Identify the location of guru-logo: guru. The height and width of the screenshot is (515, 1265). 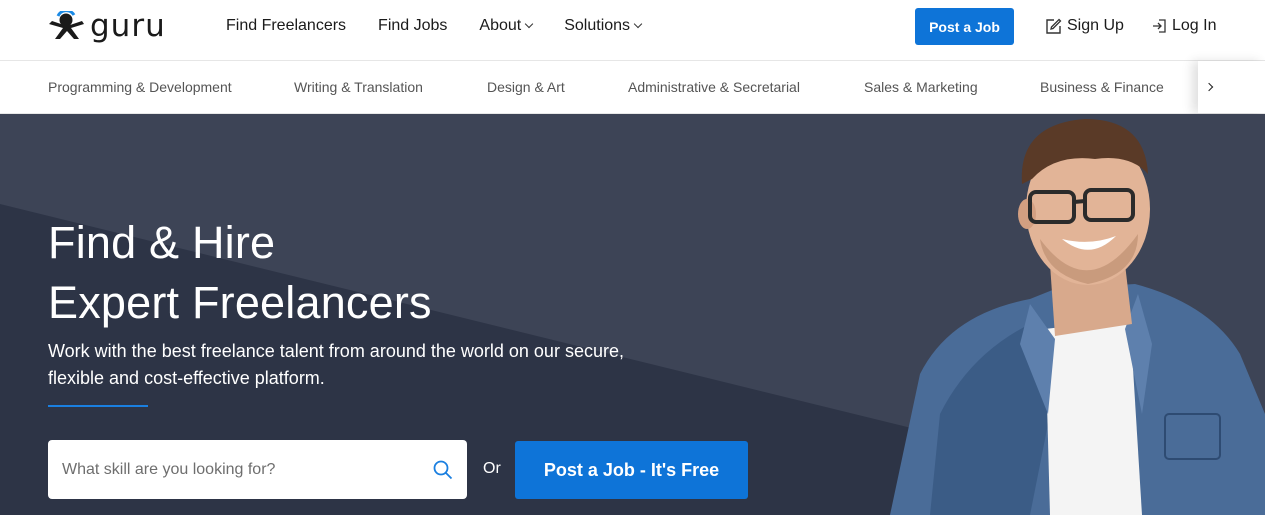
(114, 26).